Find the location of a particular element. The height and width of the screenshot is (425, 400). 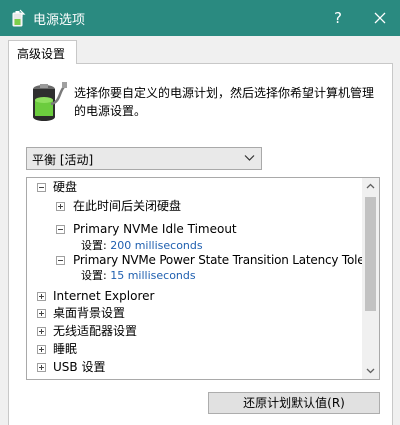

help-button: ? is located at coordinates (338, 18).